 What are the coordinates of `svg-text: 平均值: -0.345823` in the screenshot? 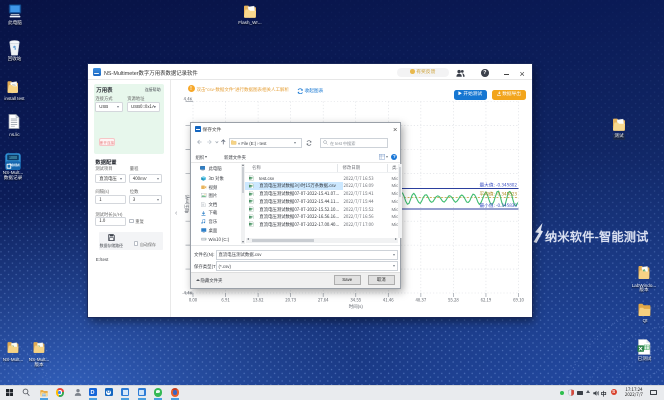 It's located at (498, 194).